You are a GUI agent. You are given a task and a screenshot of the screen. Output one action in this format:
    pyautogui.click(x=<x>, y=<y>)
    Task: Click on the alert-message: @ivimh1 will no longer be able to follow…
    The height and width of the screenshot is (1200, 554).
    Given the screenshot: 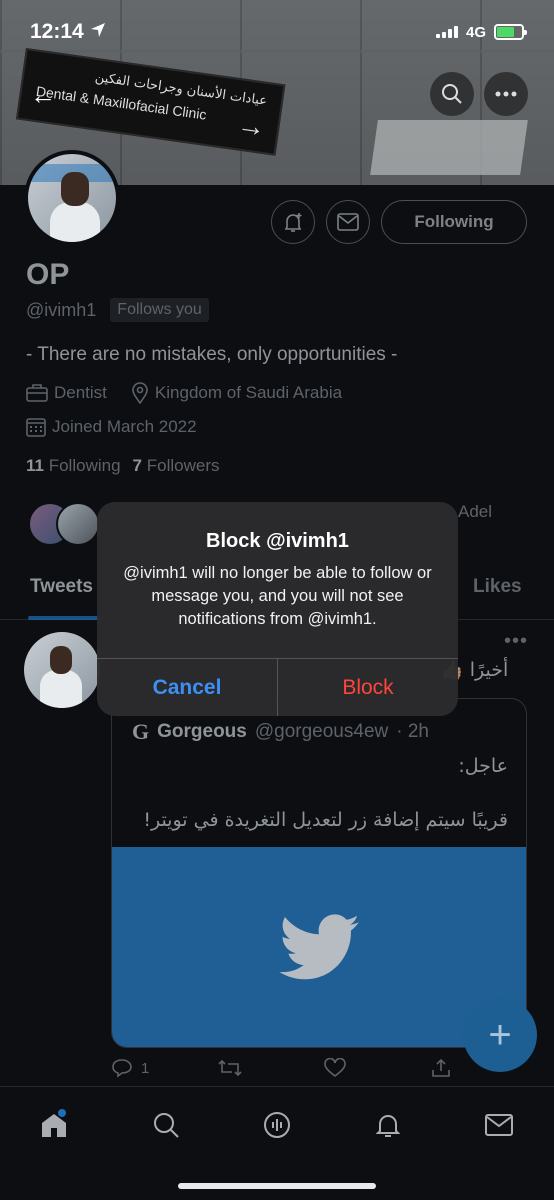 What is the action you would take?
    pyautogui.click(x=277, y=596)
    